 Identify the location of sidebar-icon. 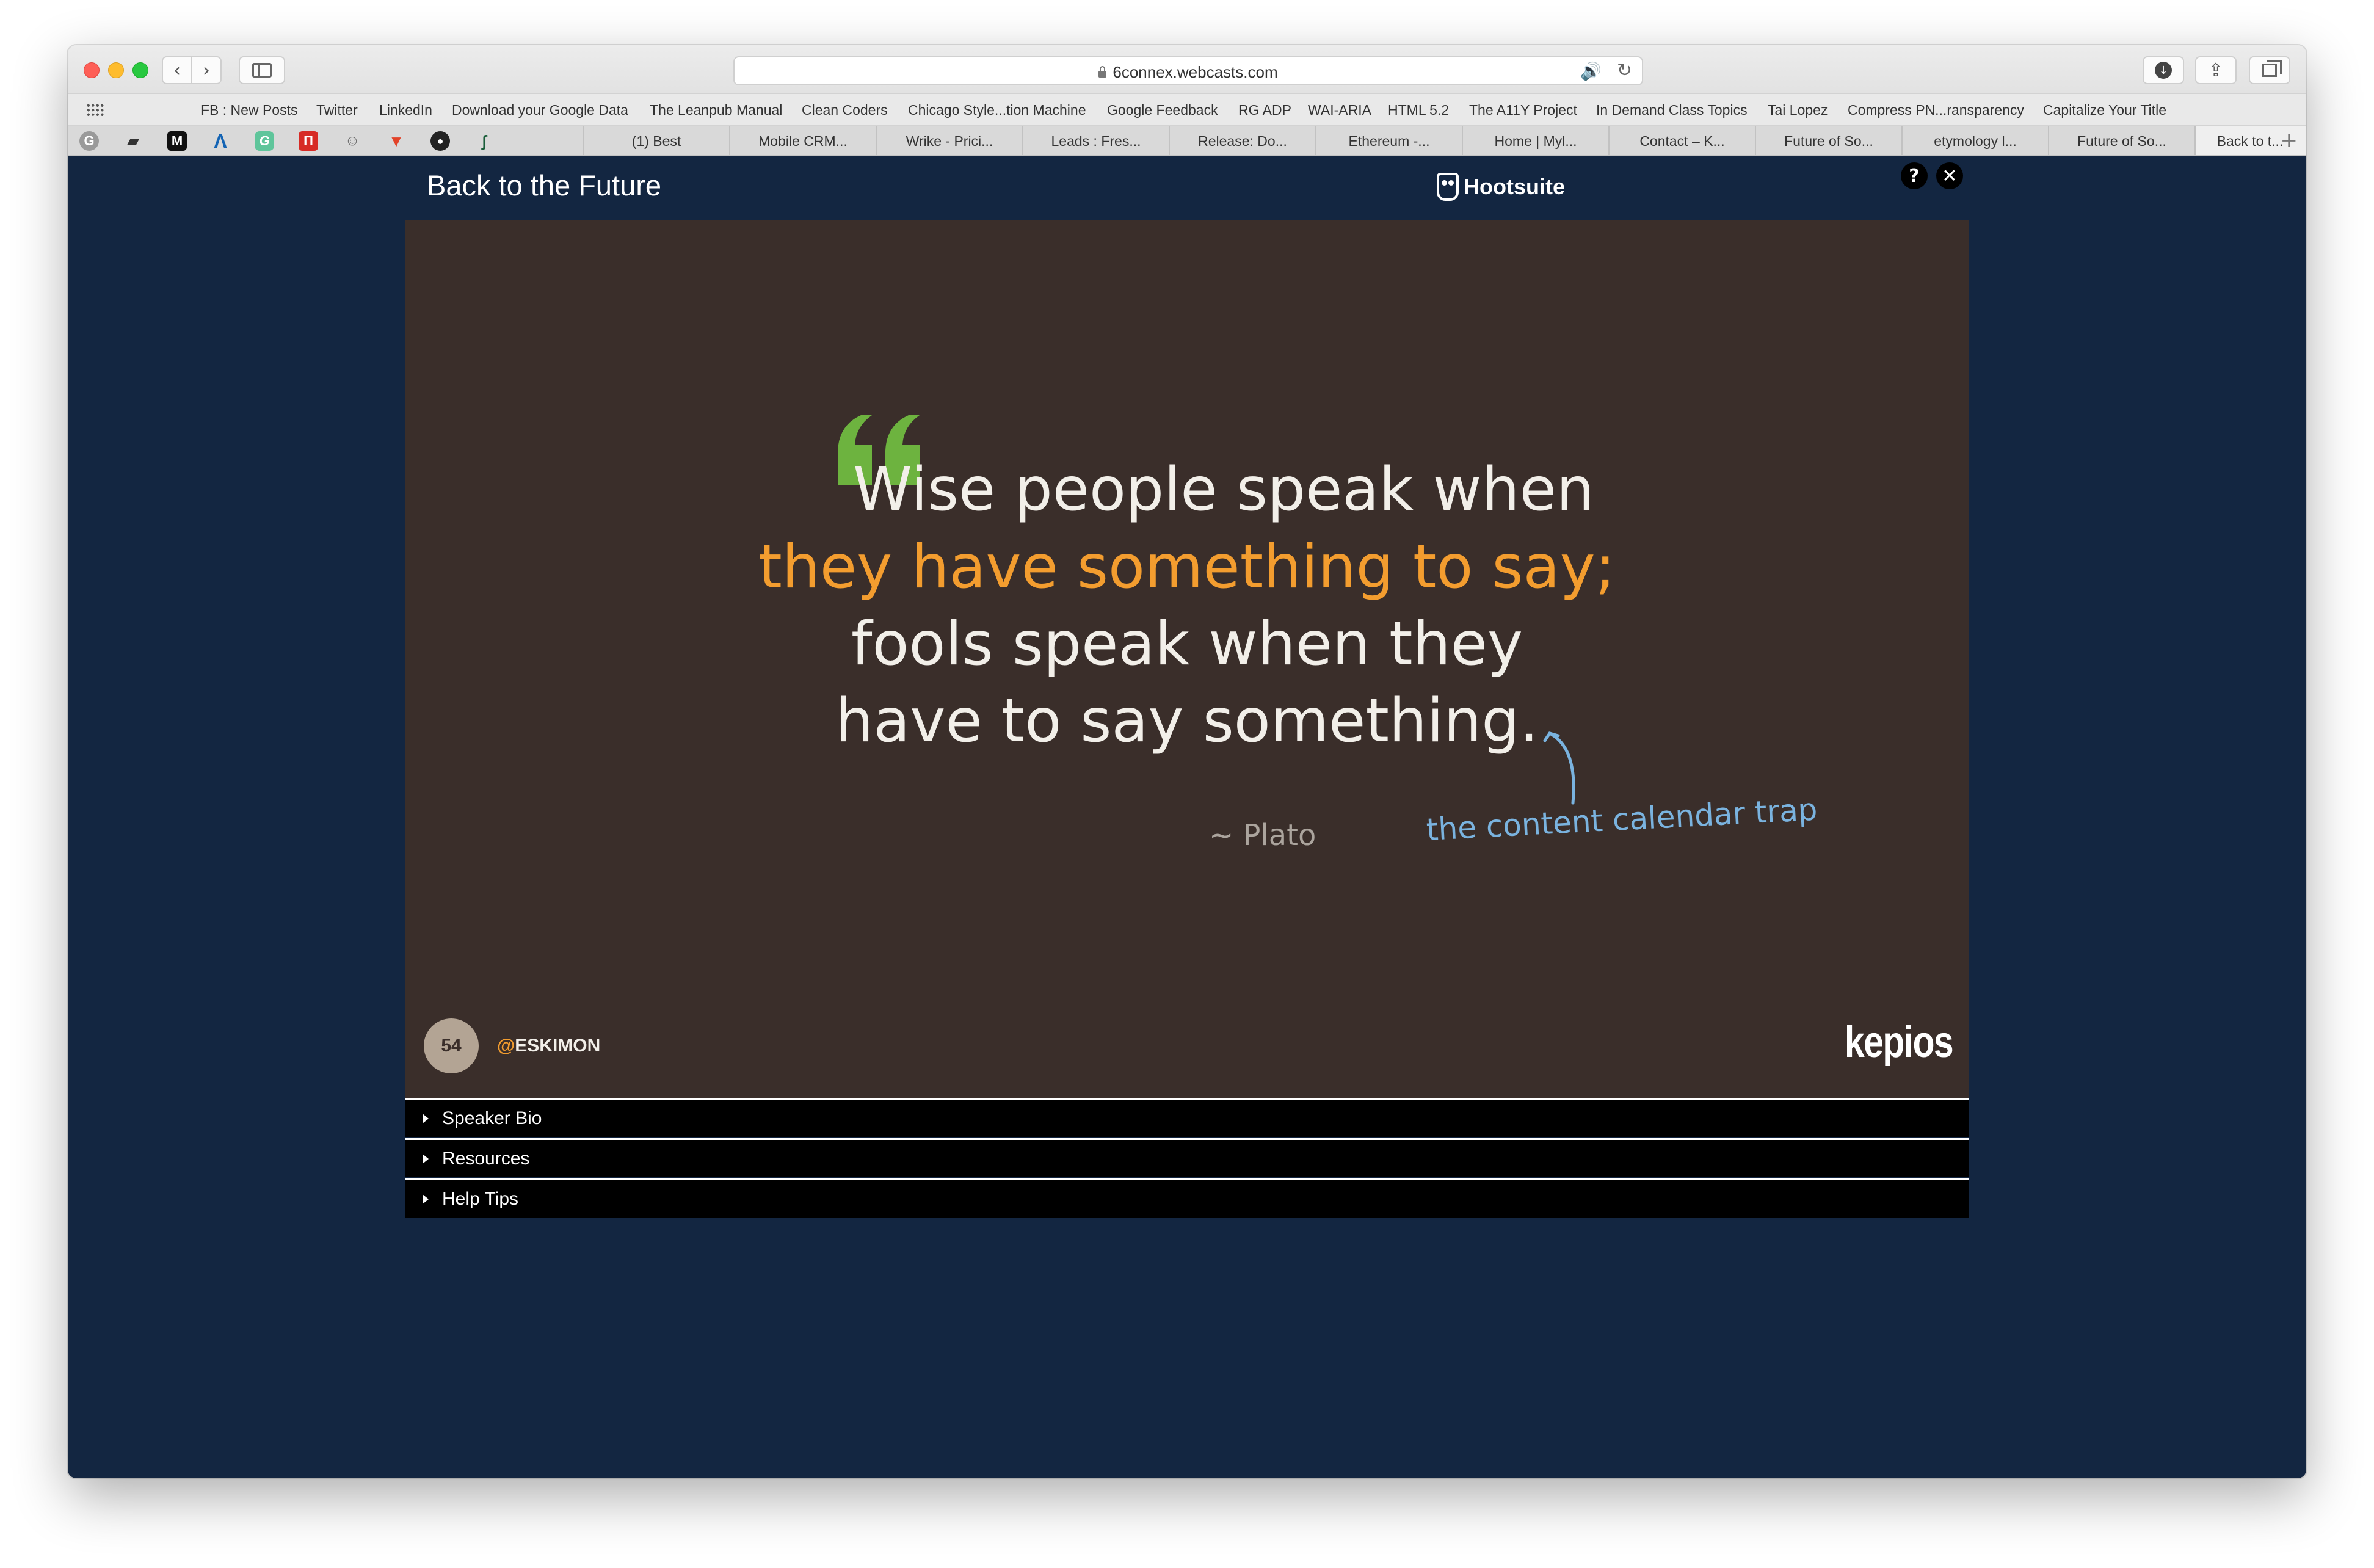
(262, 70).